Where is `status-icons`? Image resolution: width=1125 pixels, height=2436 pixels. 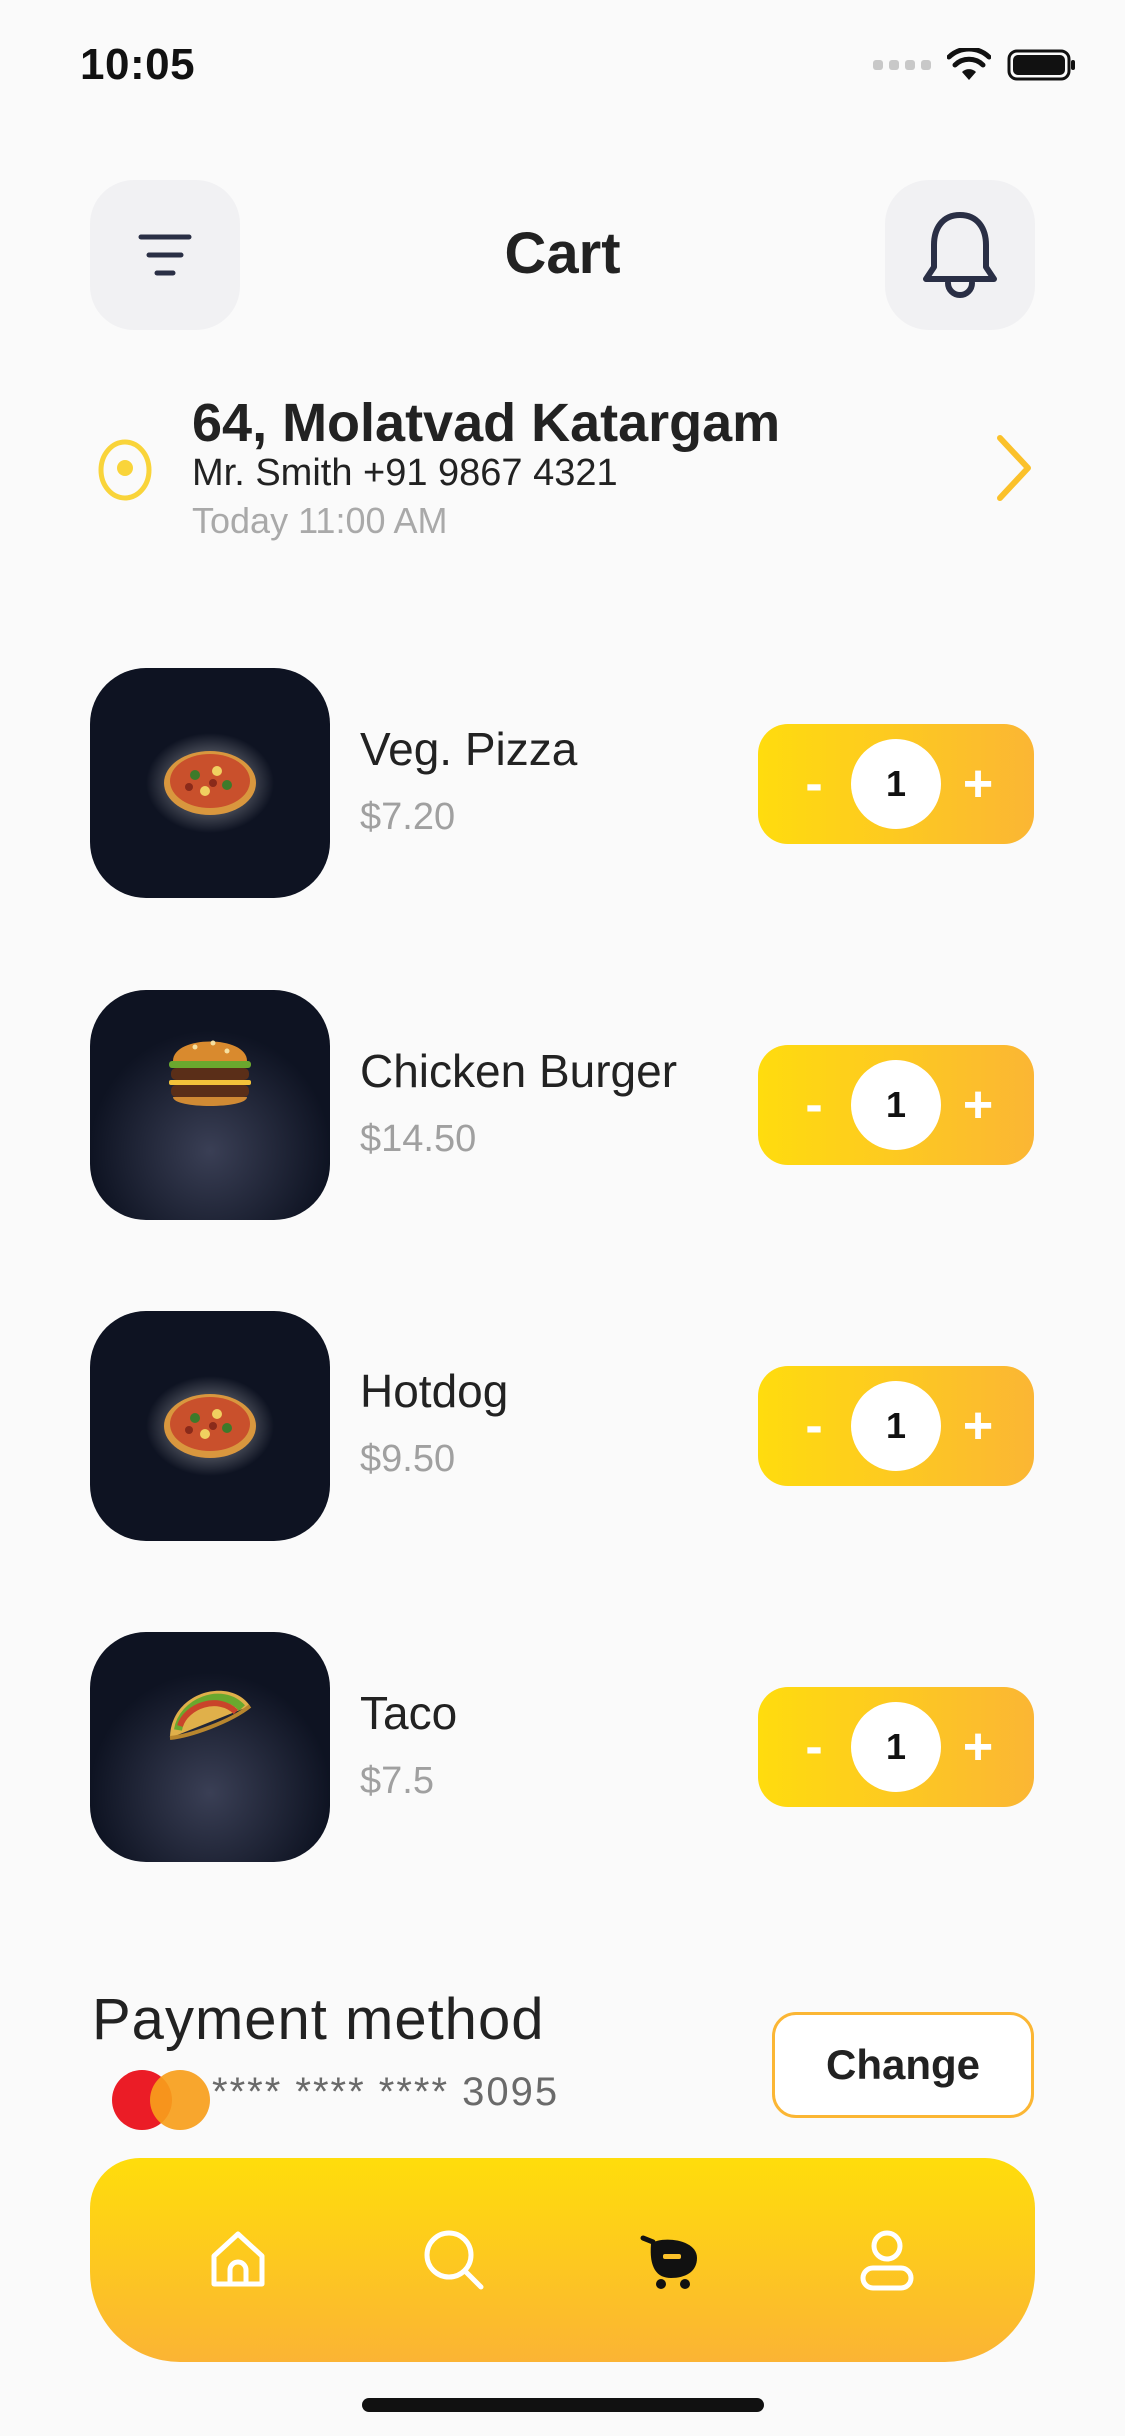
status-icons is located at coordinates (975, 65).